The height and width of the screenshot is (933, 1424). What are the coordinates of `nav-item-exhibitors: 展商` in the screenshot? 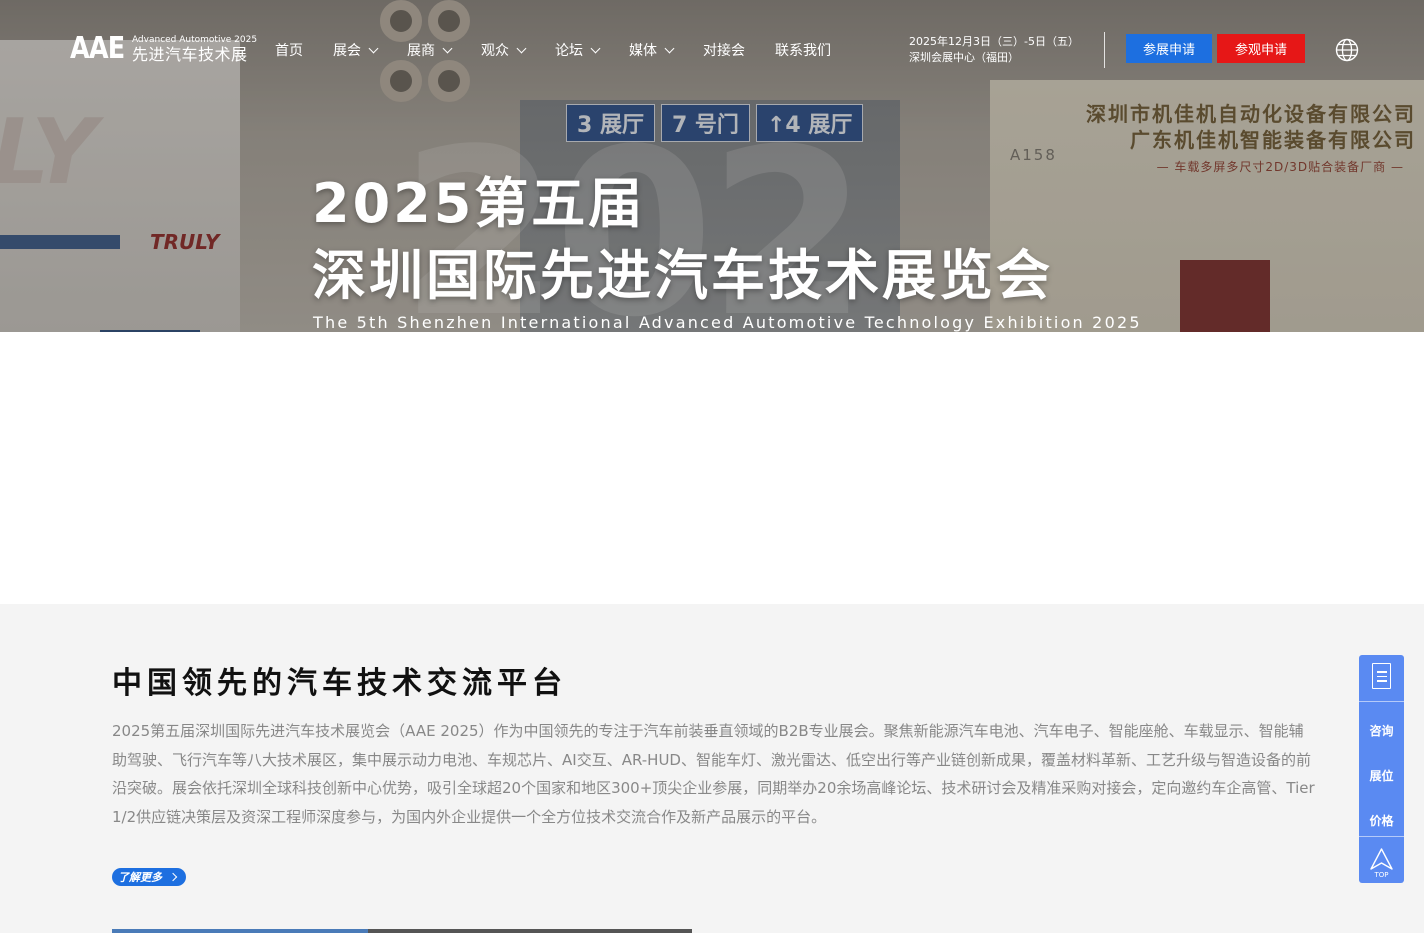 It's located at (430, 50).